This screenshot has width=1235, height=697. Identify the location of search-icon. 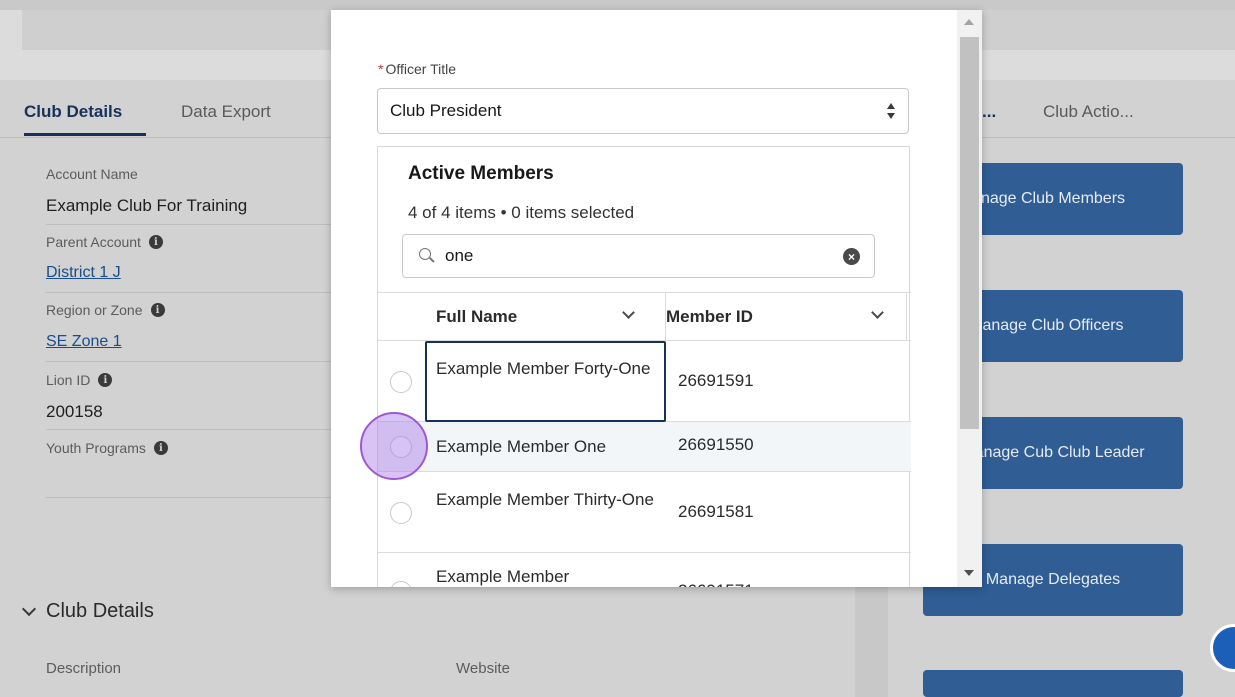
(427, 256).